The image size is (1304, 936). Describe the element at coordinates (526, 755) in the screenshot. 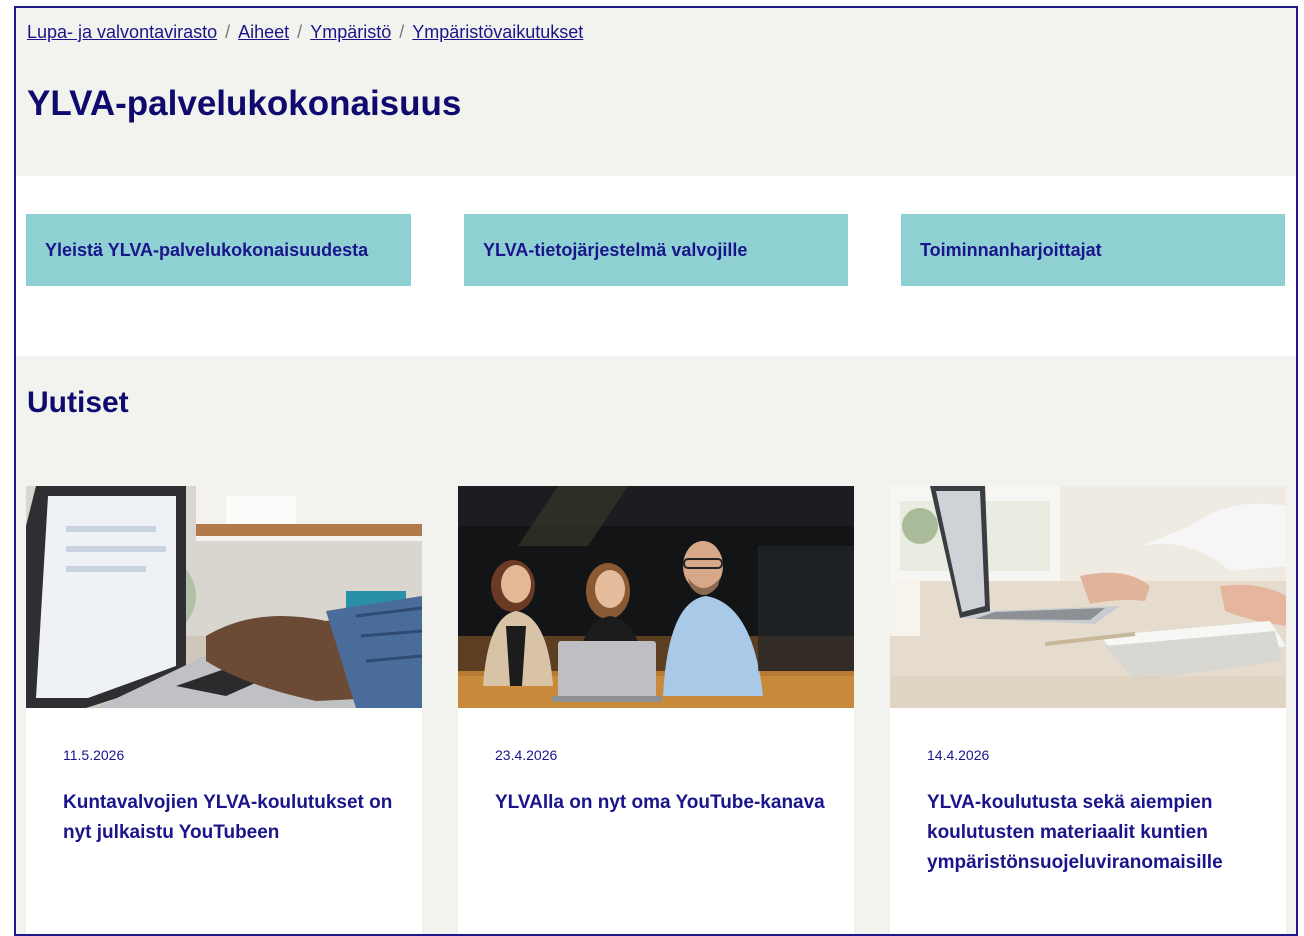

I see `news-date: 23.4.2026` at that location.